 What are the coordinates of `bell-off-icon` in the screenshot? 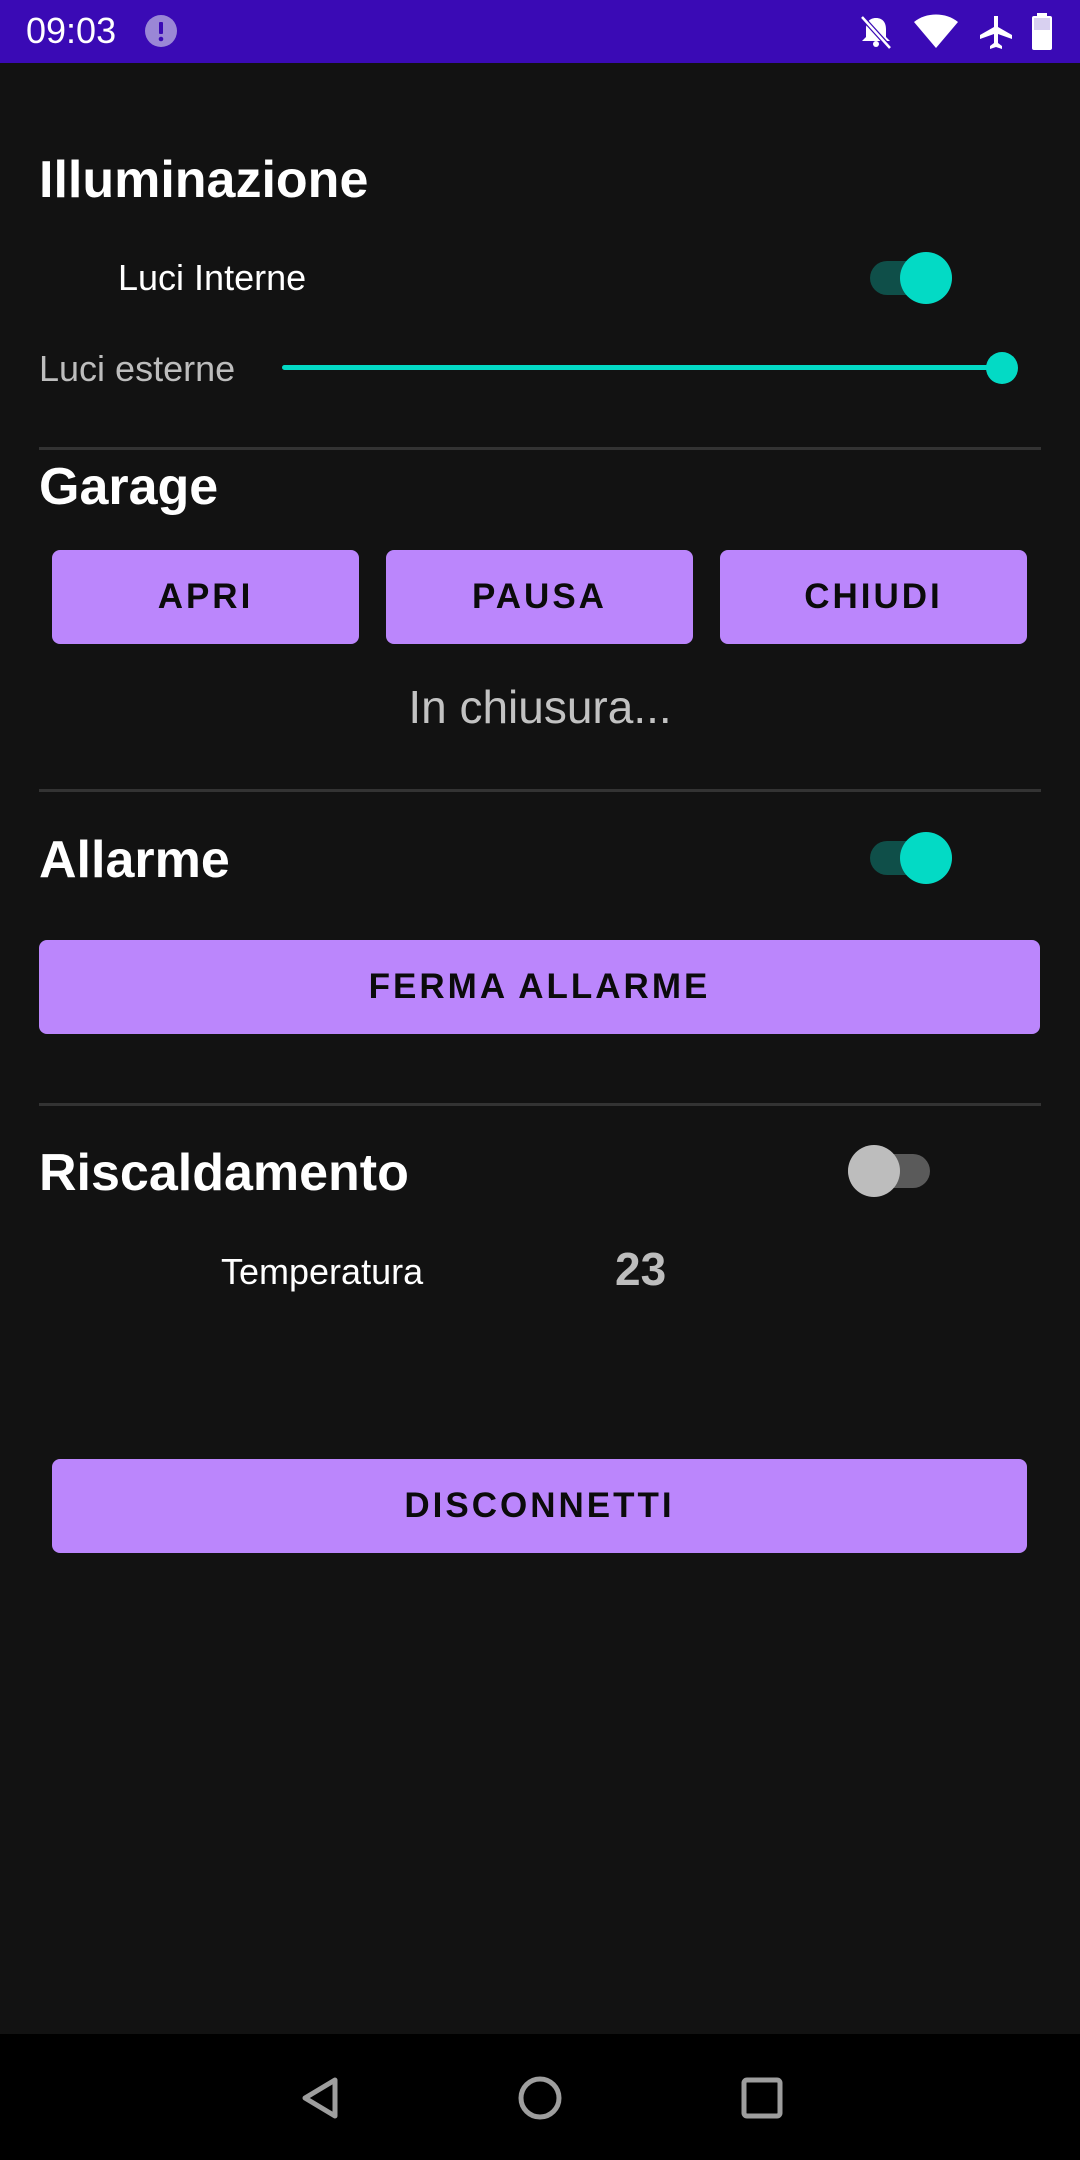 It's located at (876, 32).